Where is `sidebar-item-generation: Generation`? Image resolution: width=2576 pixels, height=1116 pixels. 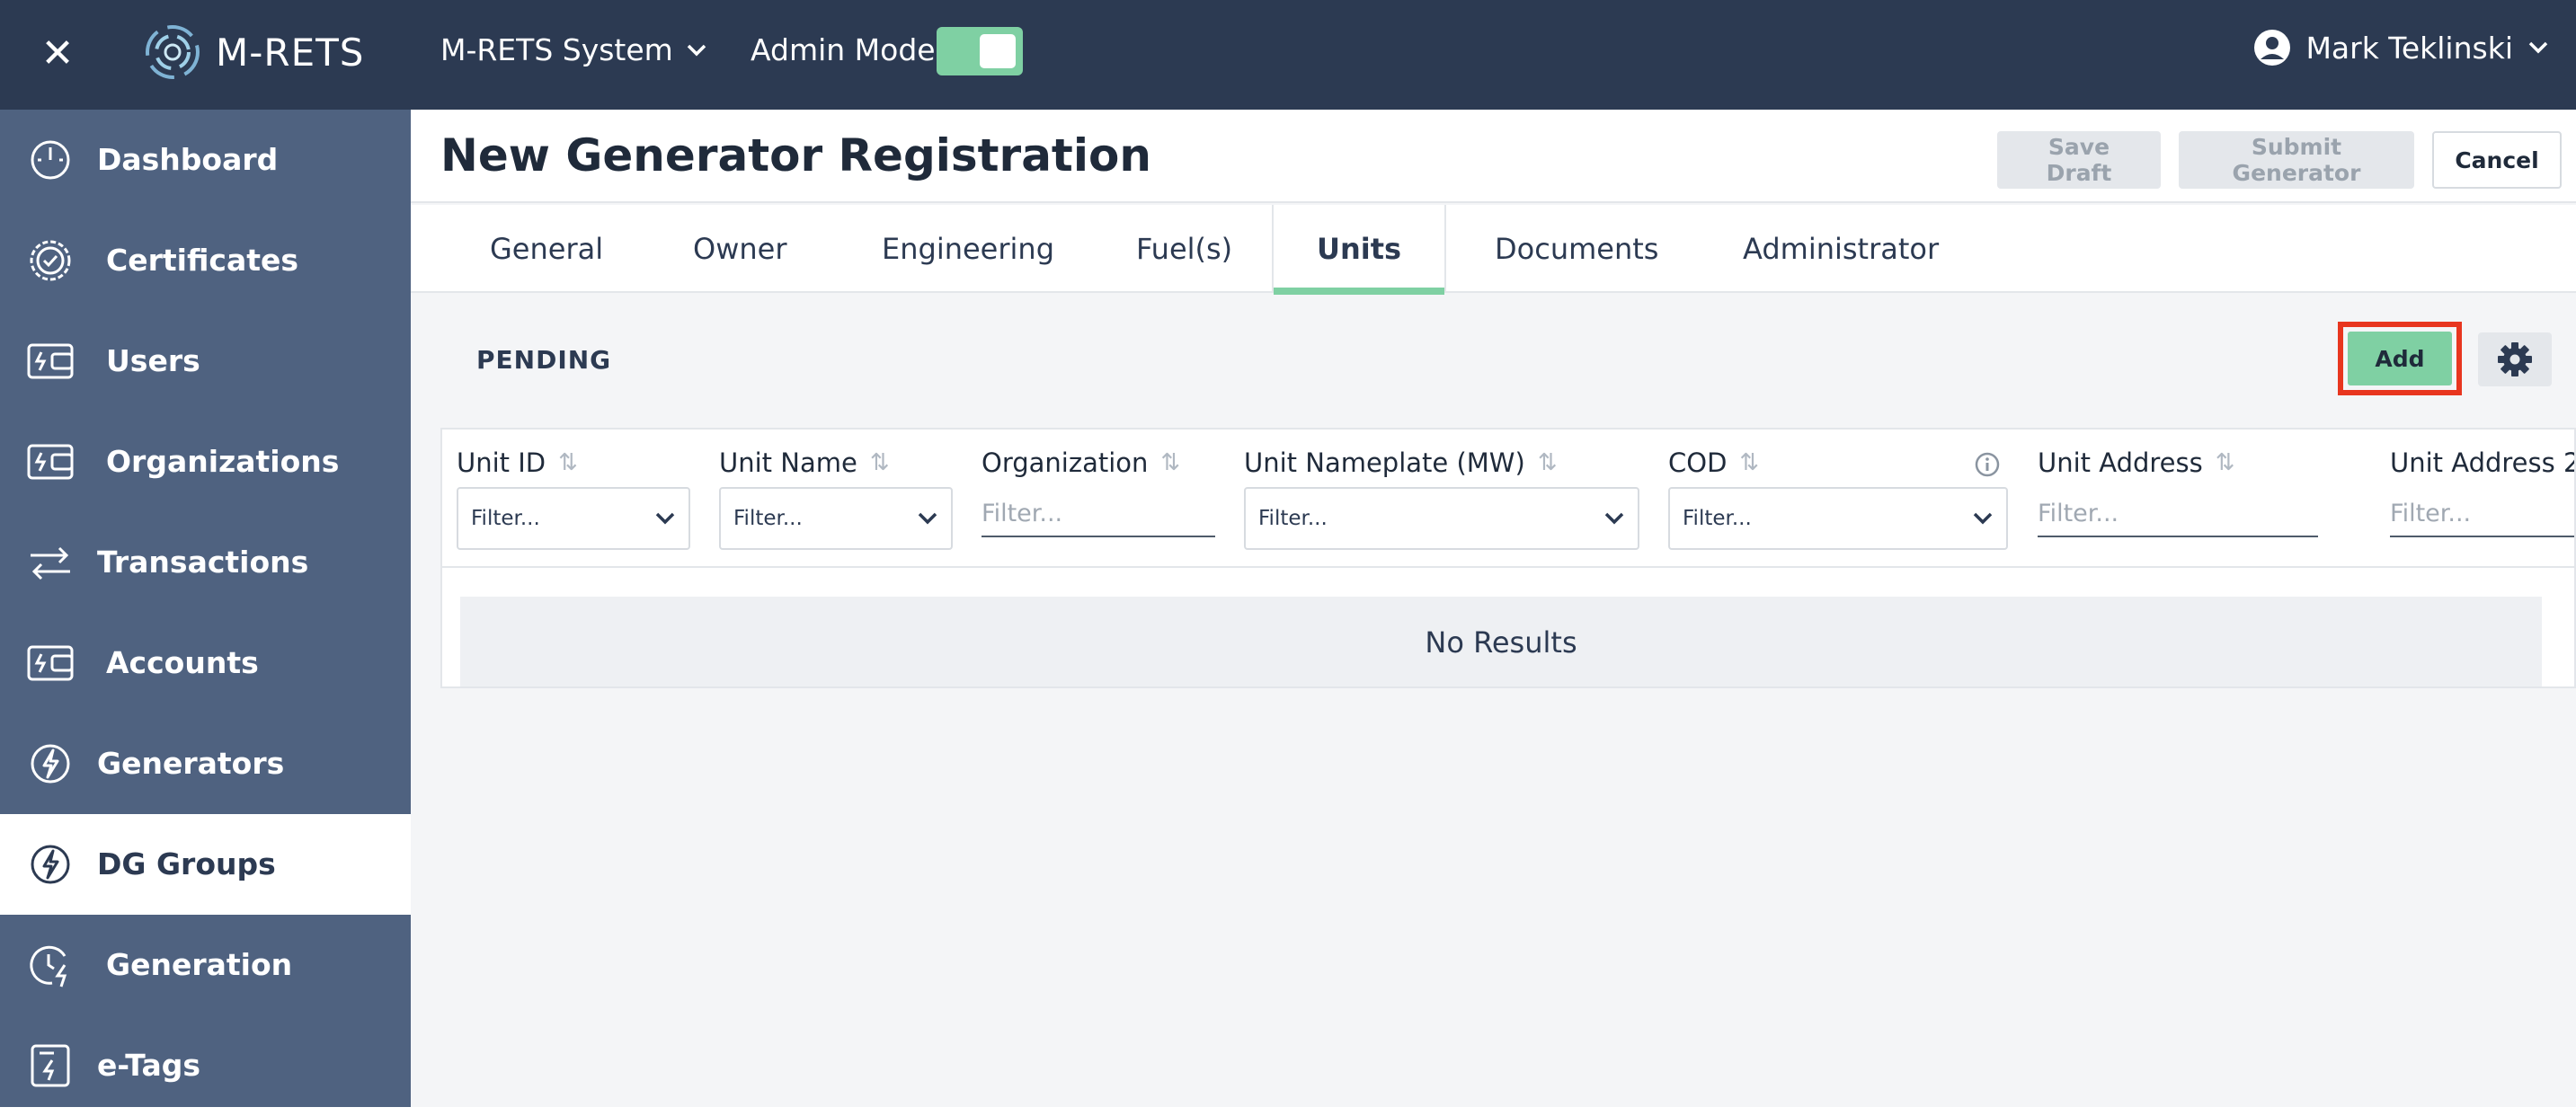 sidebar-item-generation: Generation is located at coordinates (205, 965).